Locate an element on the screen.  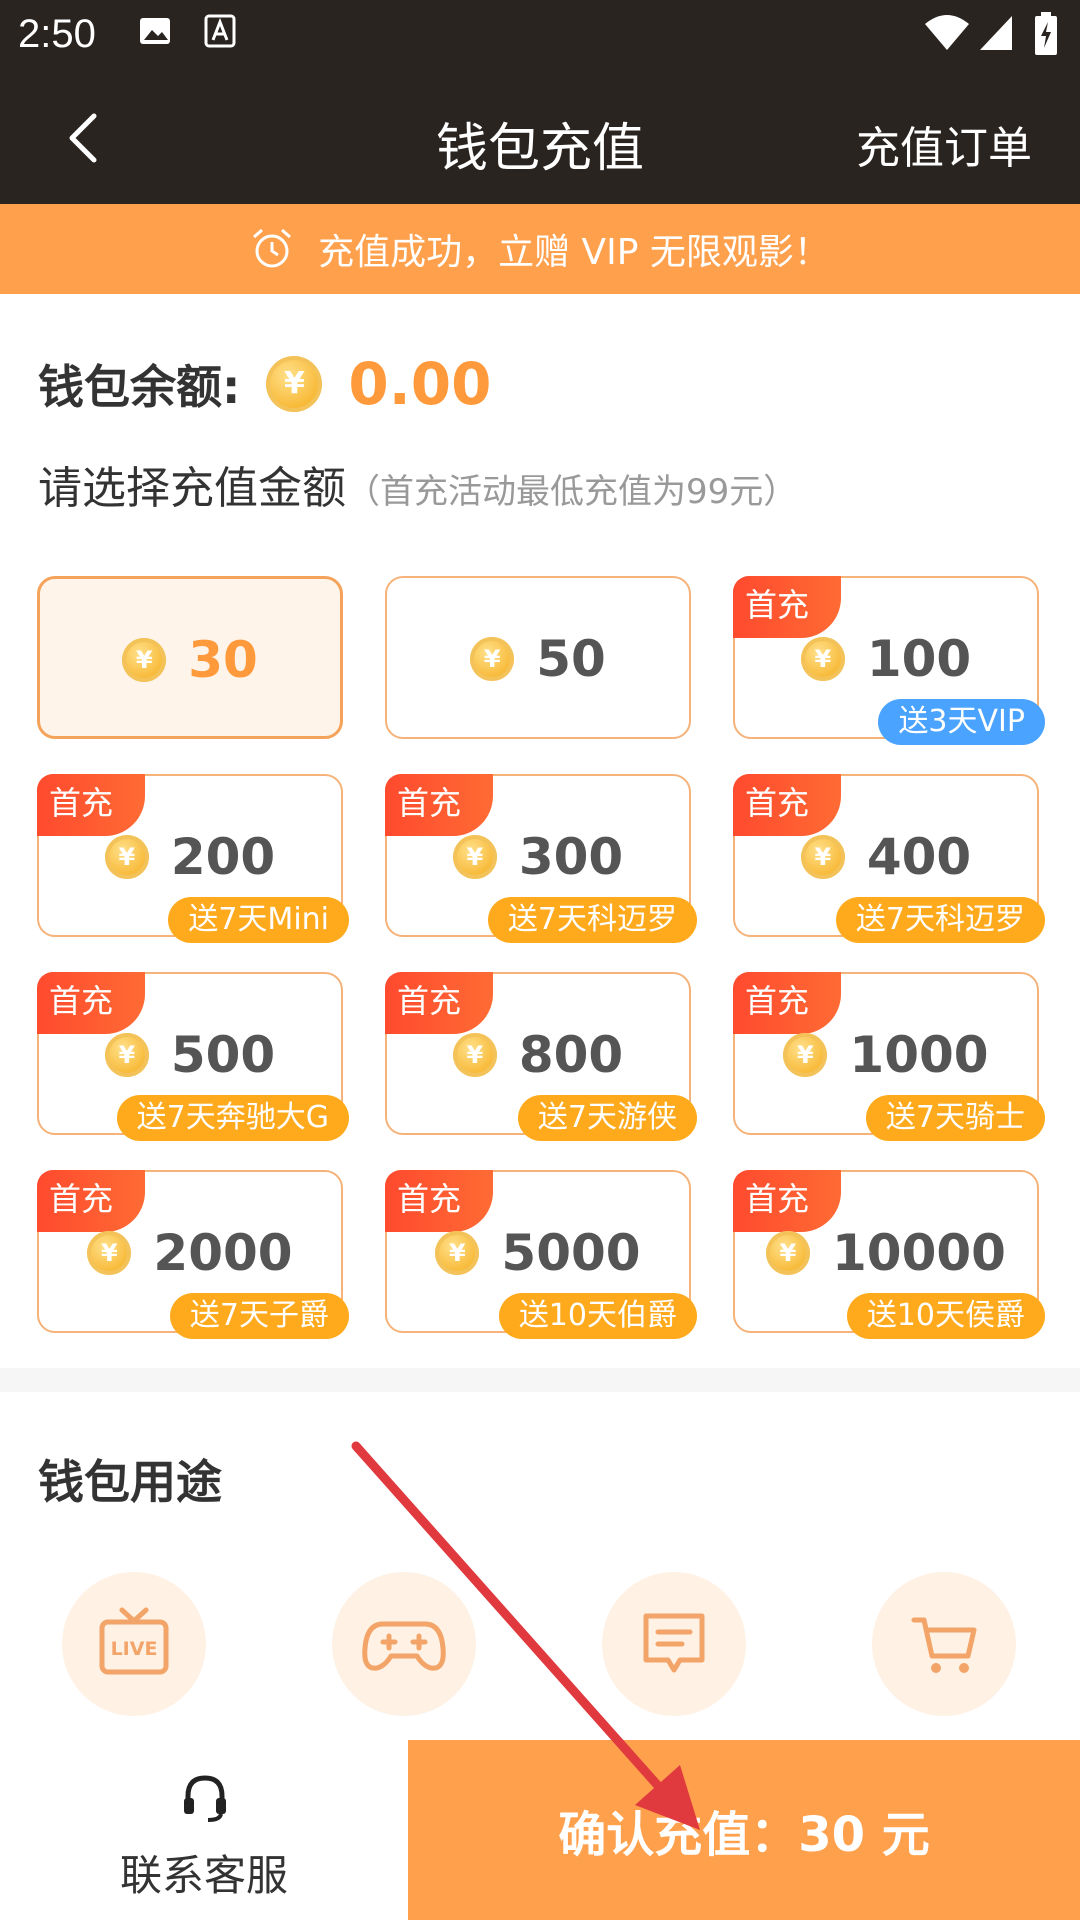
message-icon is located at coordinates (674, 1643).